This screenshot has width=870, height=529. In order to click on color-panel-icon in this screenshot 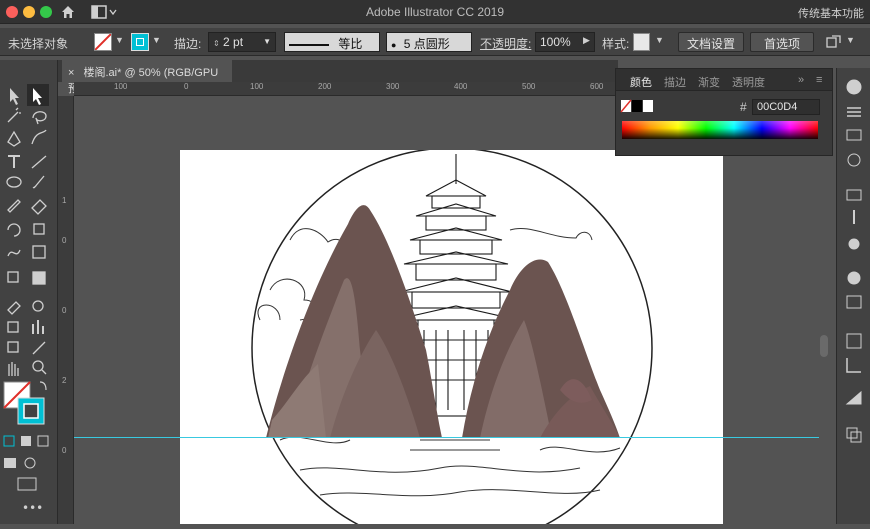, I will do `click(854, 87)`.